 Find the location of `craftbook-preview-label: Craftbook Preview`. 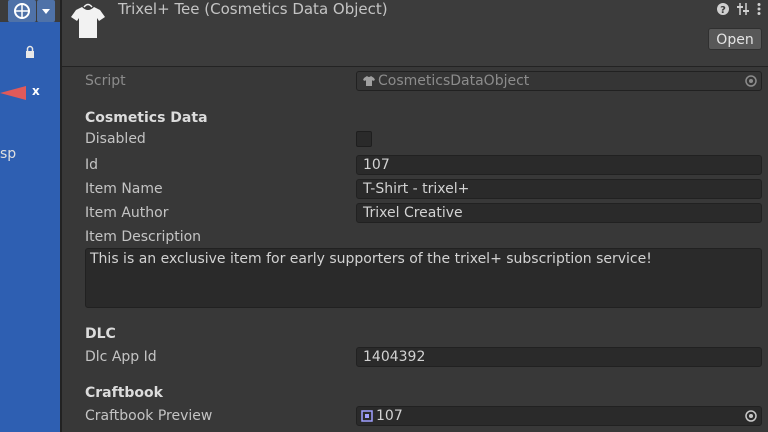

craftbook-preview-label: Craftbook Preview is located at coordinates (149, 416).